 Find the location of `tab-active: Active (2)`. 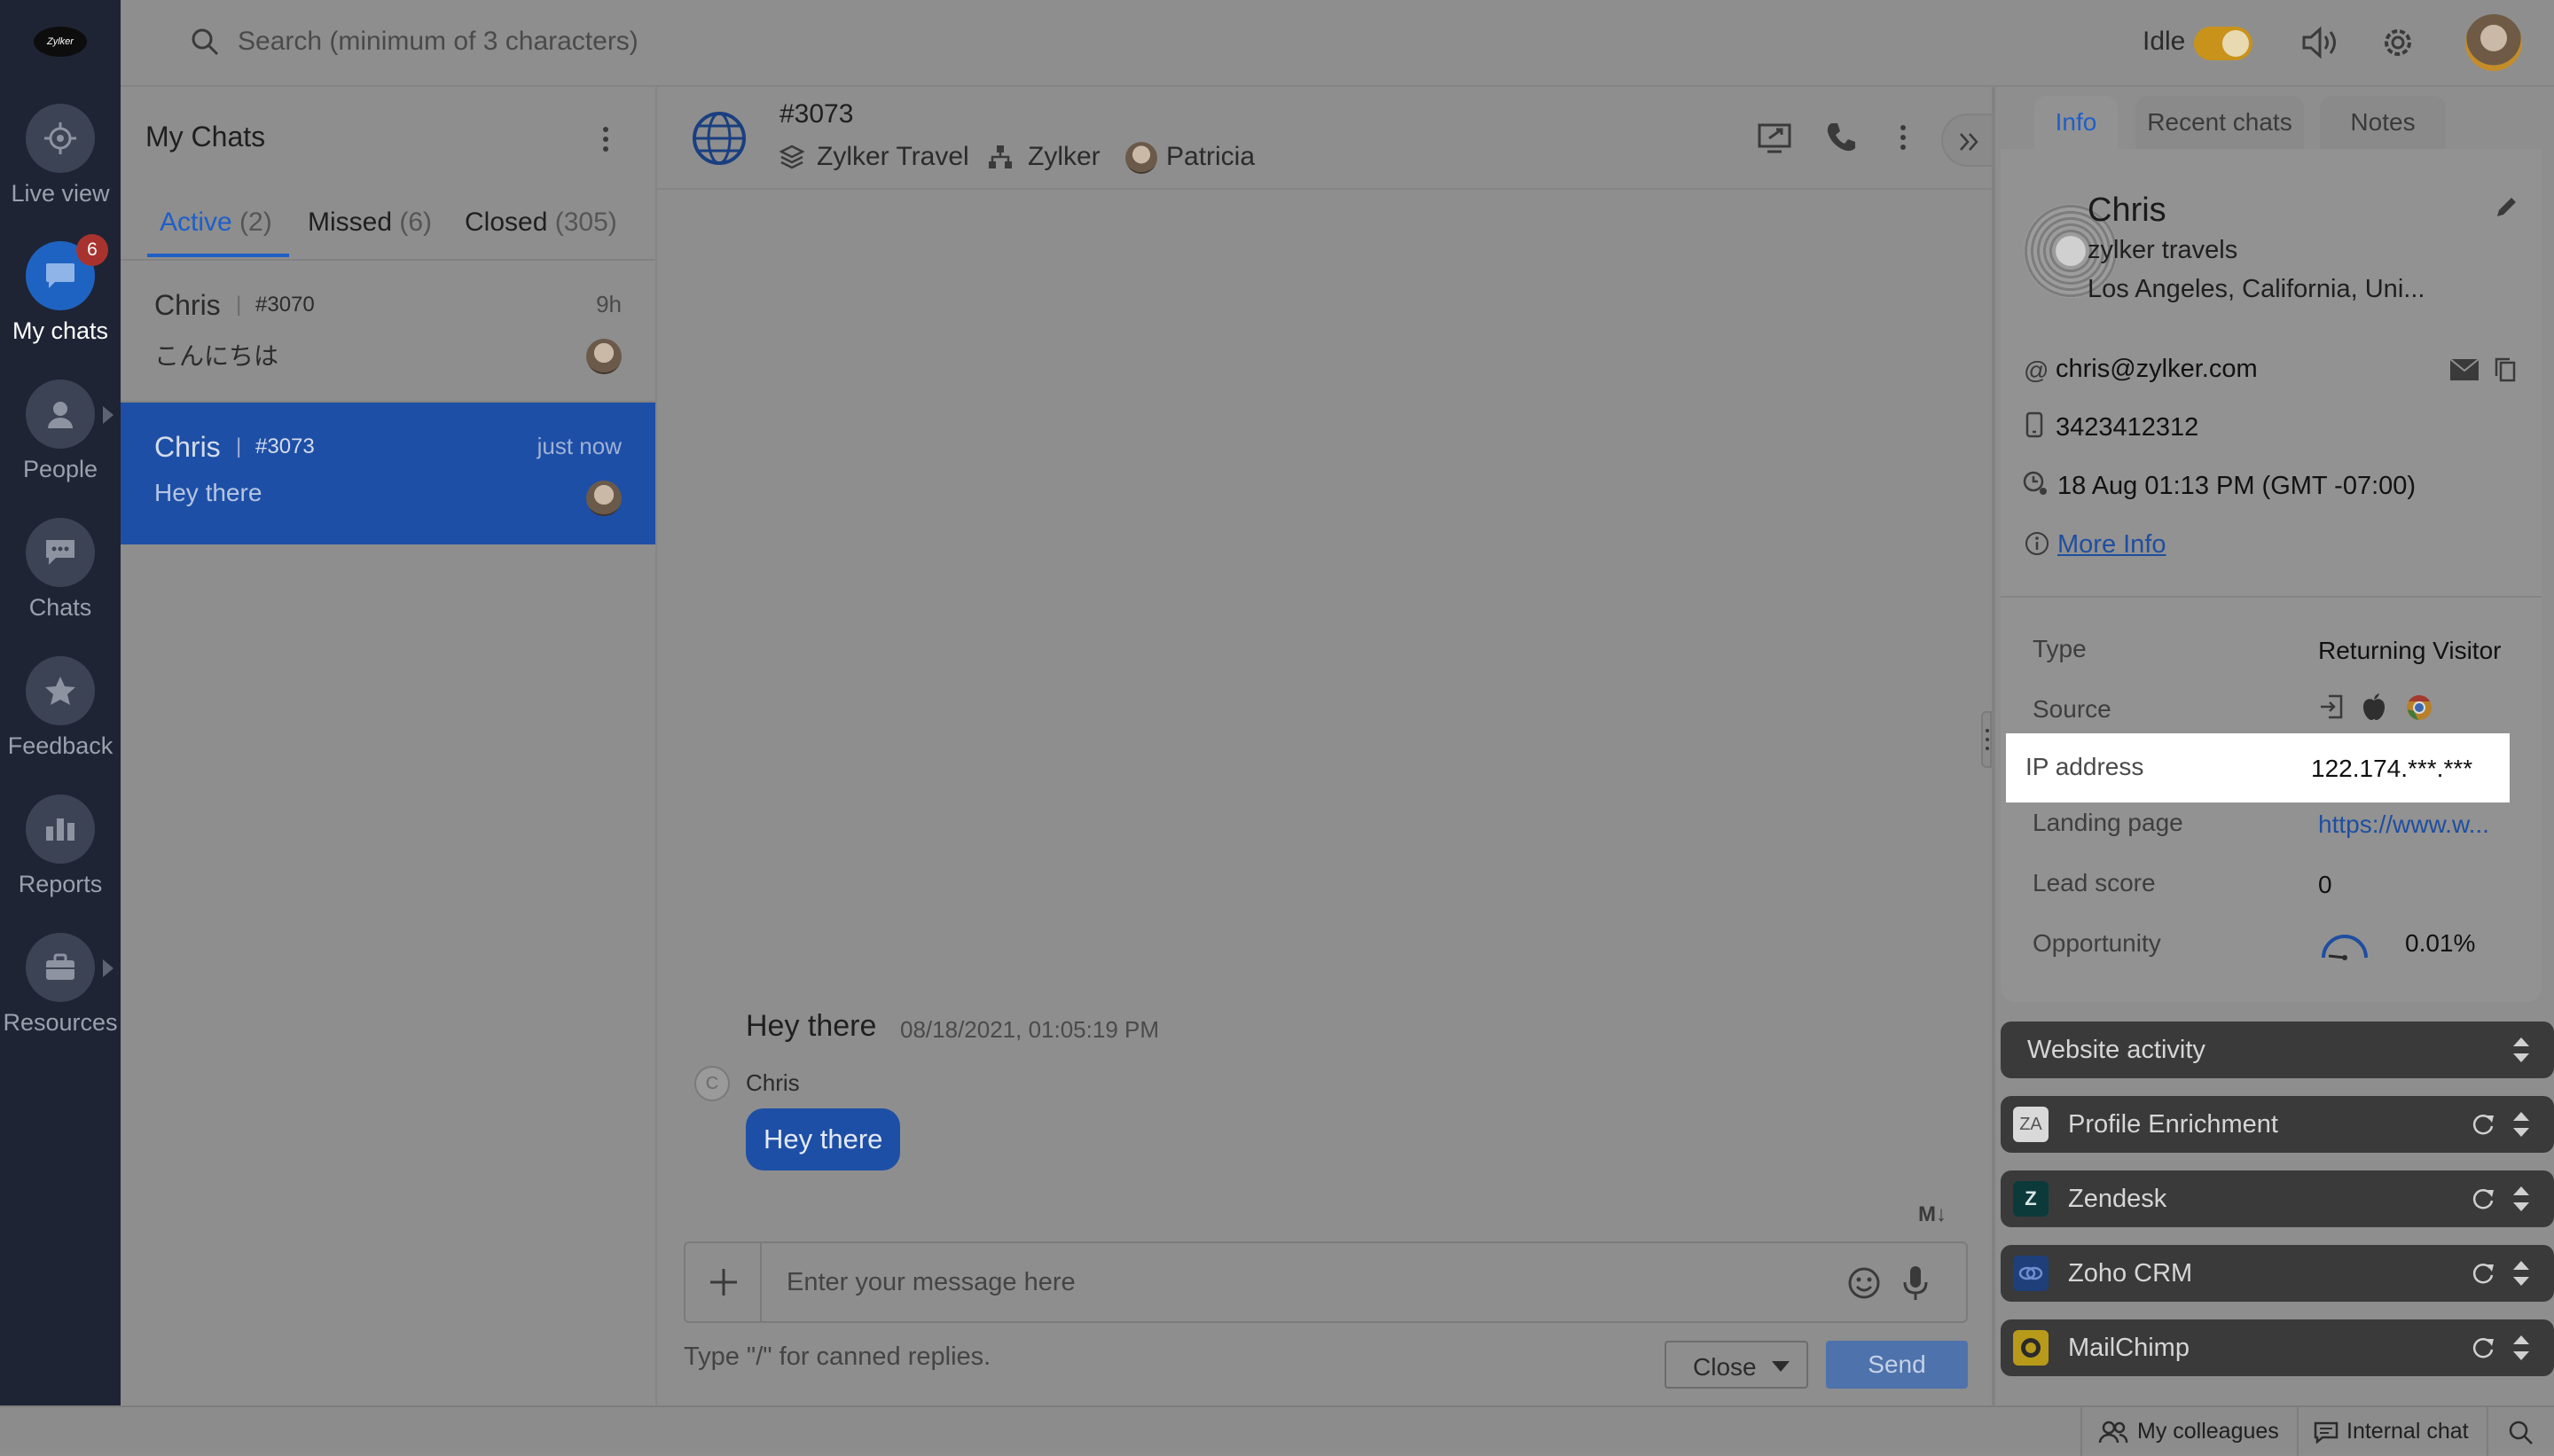

tab-active: Active (2) is located at coordinates (216, 222).